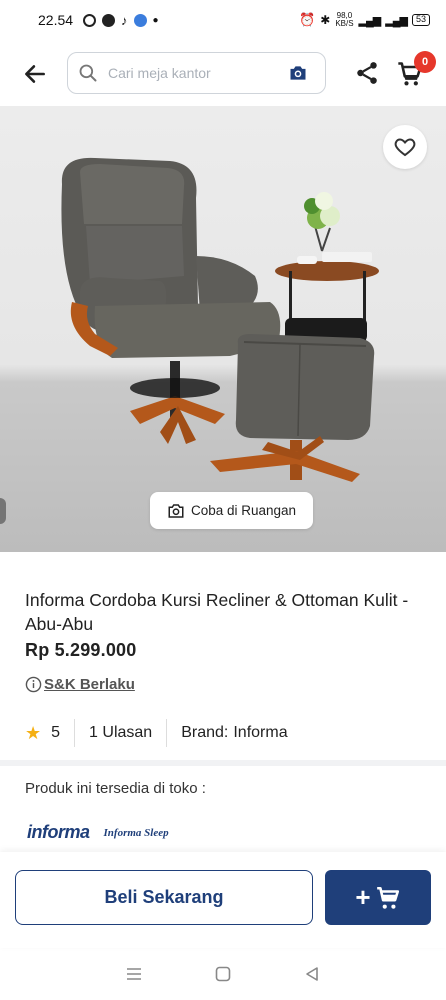 This screenshot has width=446, height=1000. I want to click on camera-outline-icon, so click(176, 510).